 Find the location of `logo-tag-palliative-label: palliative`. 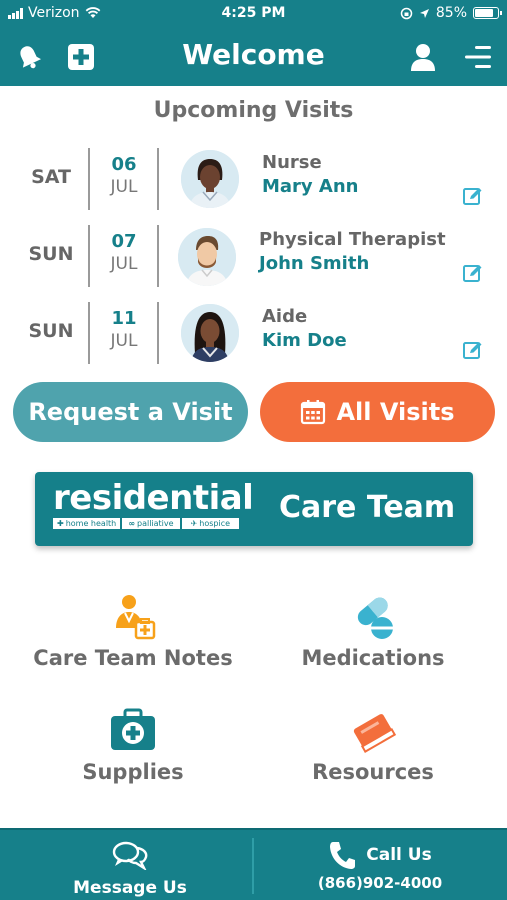

logo-tag-palliative-label: palliative is located at coordinates (155, 523).